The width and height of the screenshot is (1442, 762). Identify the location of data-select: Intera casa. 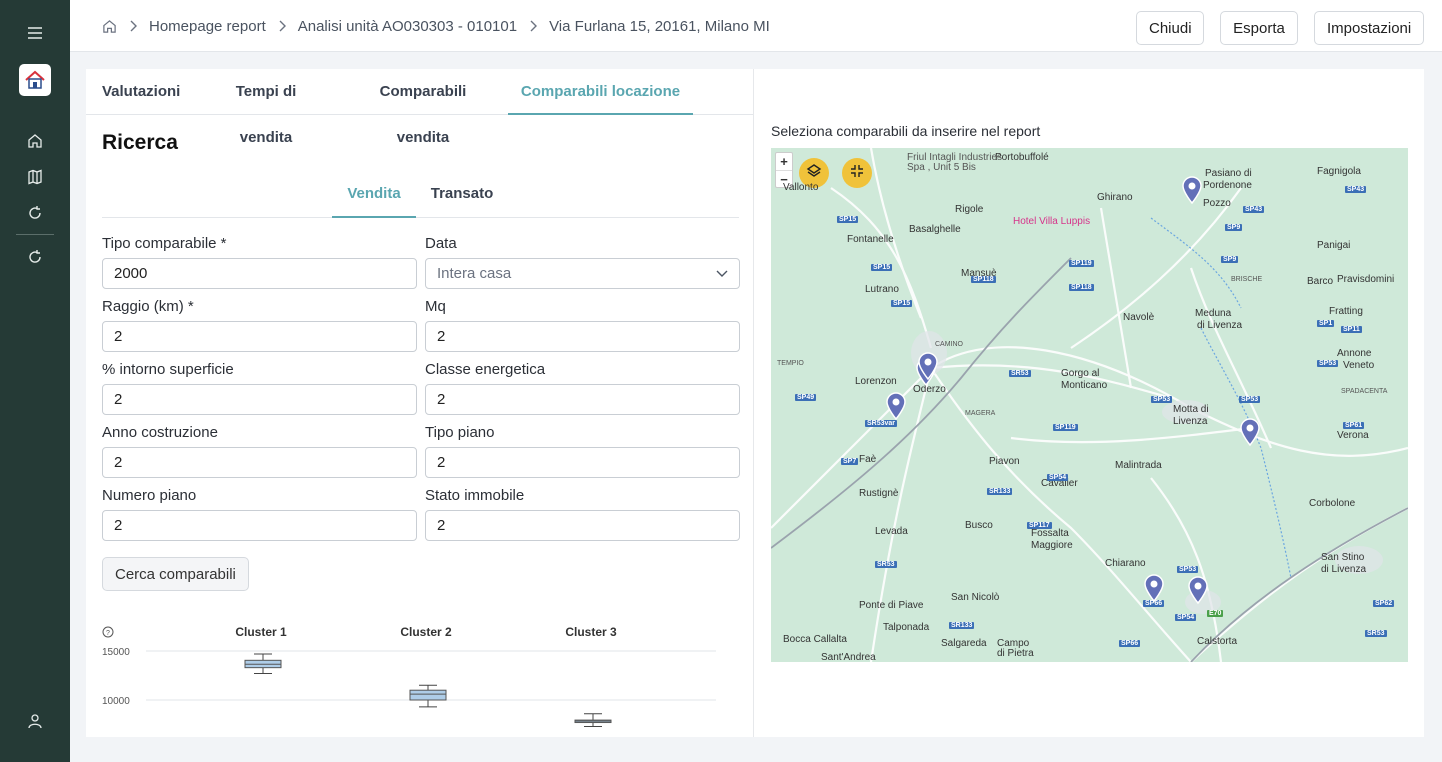
(582, 273).